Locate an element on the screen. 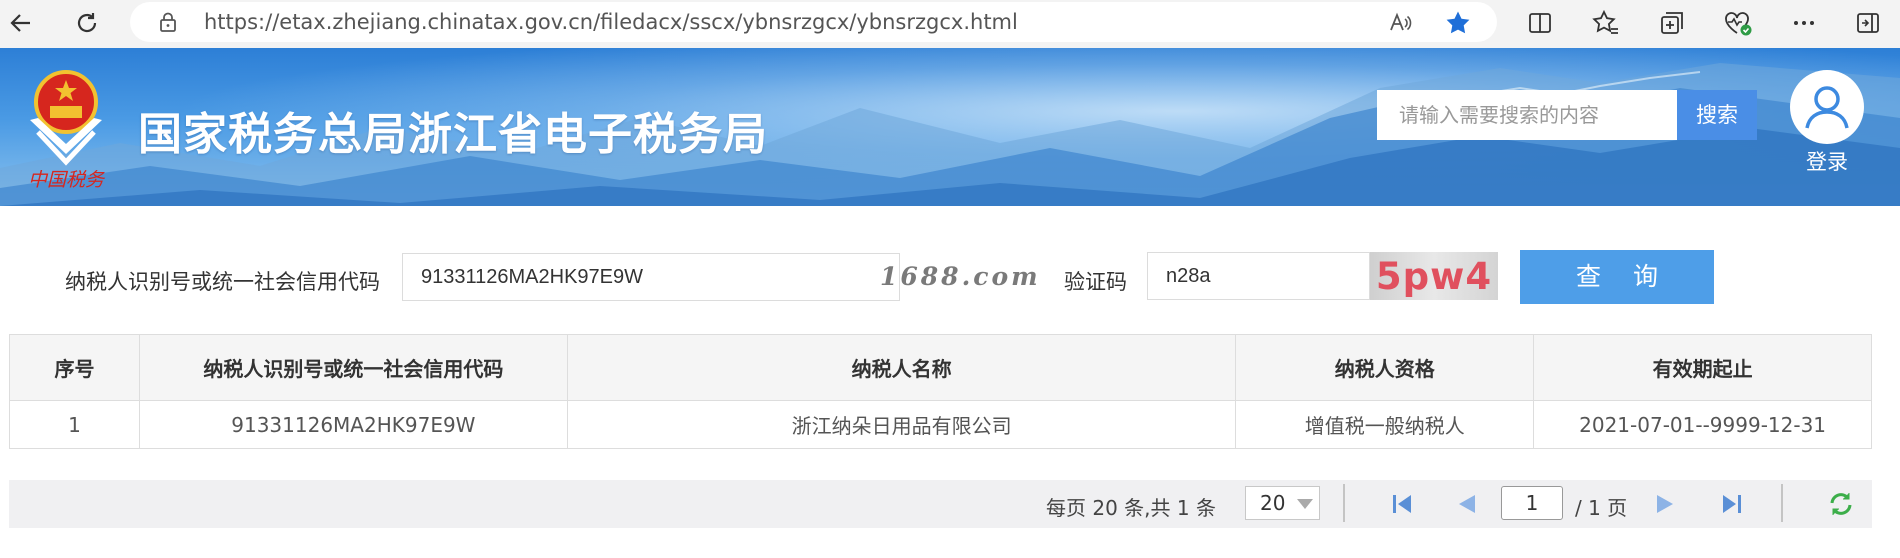 This screenshot has width=1900, height=558. pagination-summary: 每页 20 条,共 1 条 is located at coordinates (1131, 508).